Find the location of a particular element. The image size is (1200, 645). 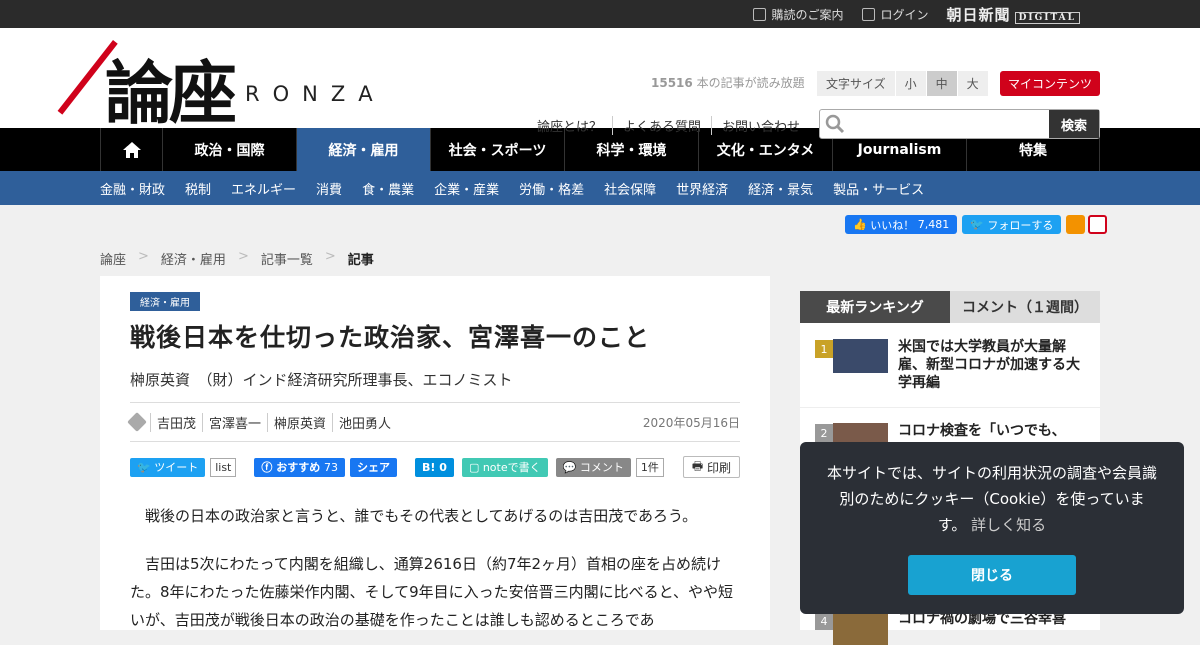

tweet-button: 🐦 ツイート is located at coordinates (168, 467).